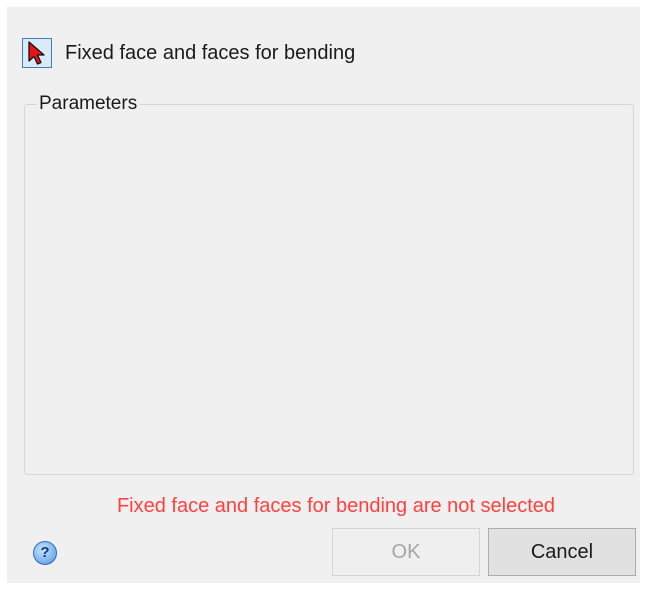 Image resolution: width=647 pixels, height=590 pixels. I want to click on ok-button: OK, so click(406, 552).